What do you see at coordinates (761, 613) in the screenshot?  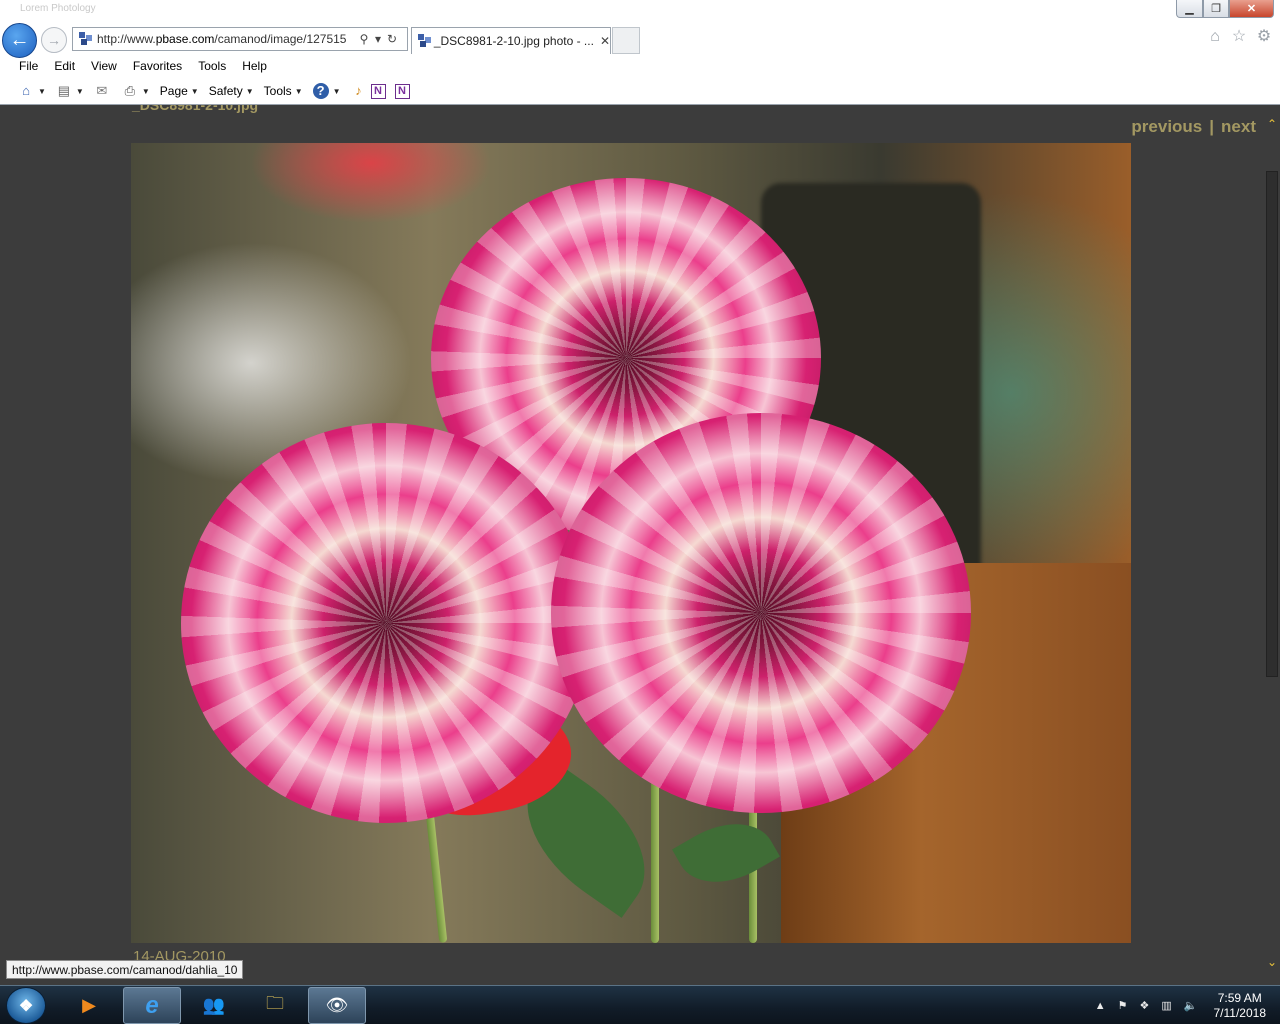 I see `dahlia-right` at bounding box center [761, 613].